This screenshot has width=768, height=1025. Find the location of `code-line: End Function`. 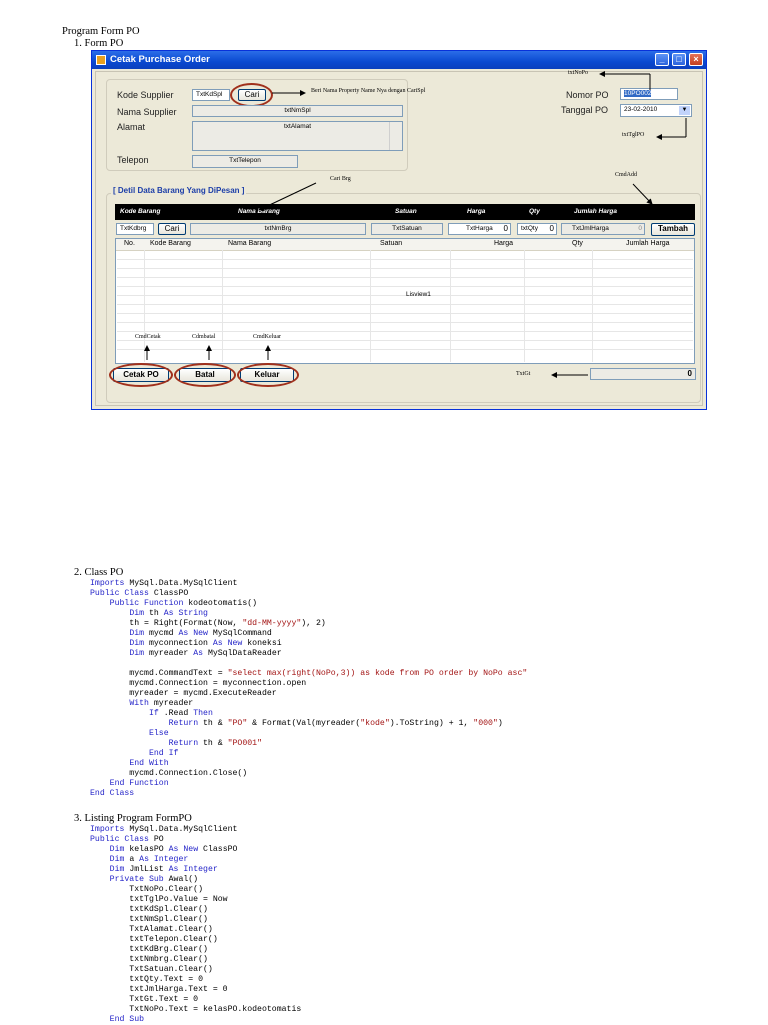

code-line: End Function is located at coordinates (308, 784).